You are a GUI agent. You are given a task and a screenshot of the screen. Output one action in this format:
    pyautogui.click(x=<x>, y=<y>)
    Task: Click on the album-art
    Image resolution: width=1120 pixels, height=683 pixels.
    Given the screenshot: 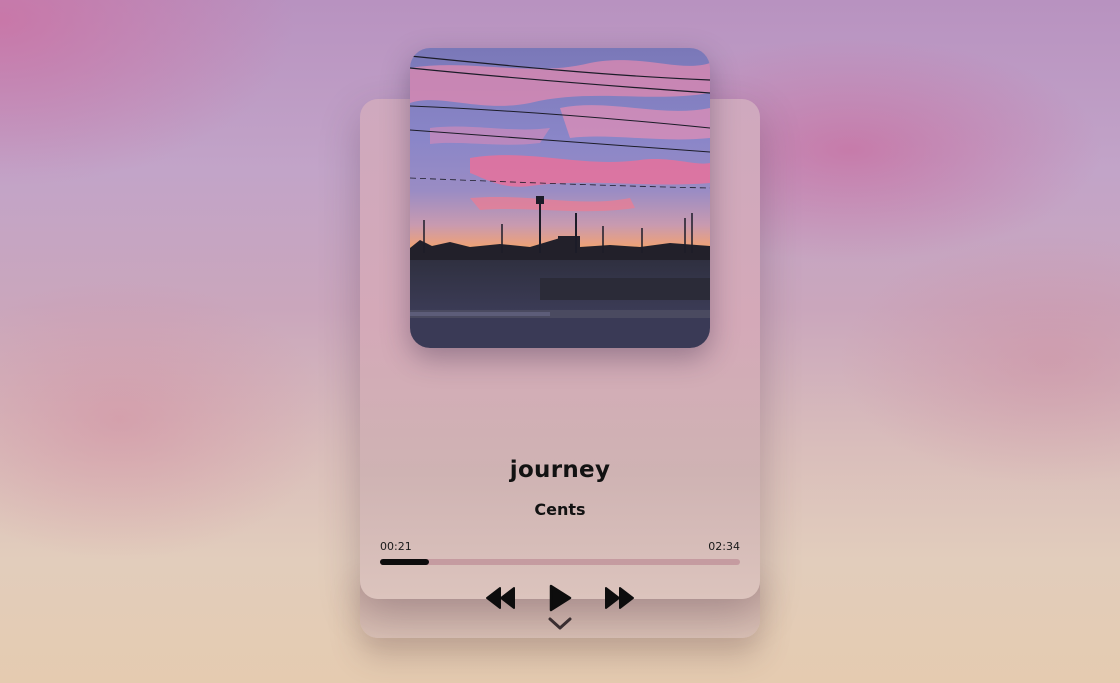 What is the action you would take?
    pyautogui.click(x=560, y=198)
    